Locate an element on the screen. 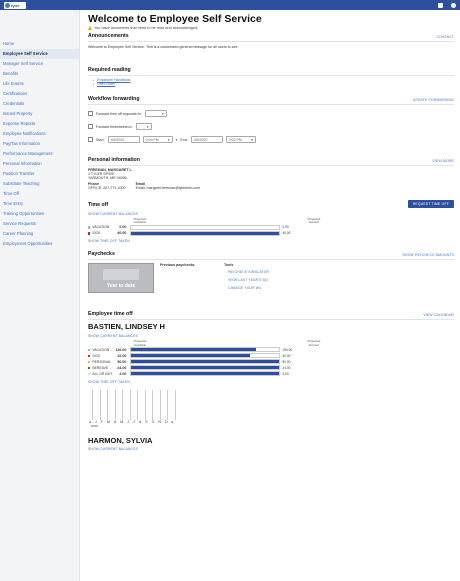 This screenshot has height=581, width=460. user-icon is located at coordinates (453, 5).